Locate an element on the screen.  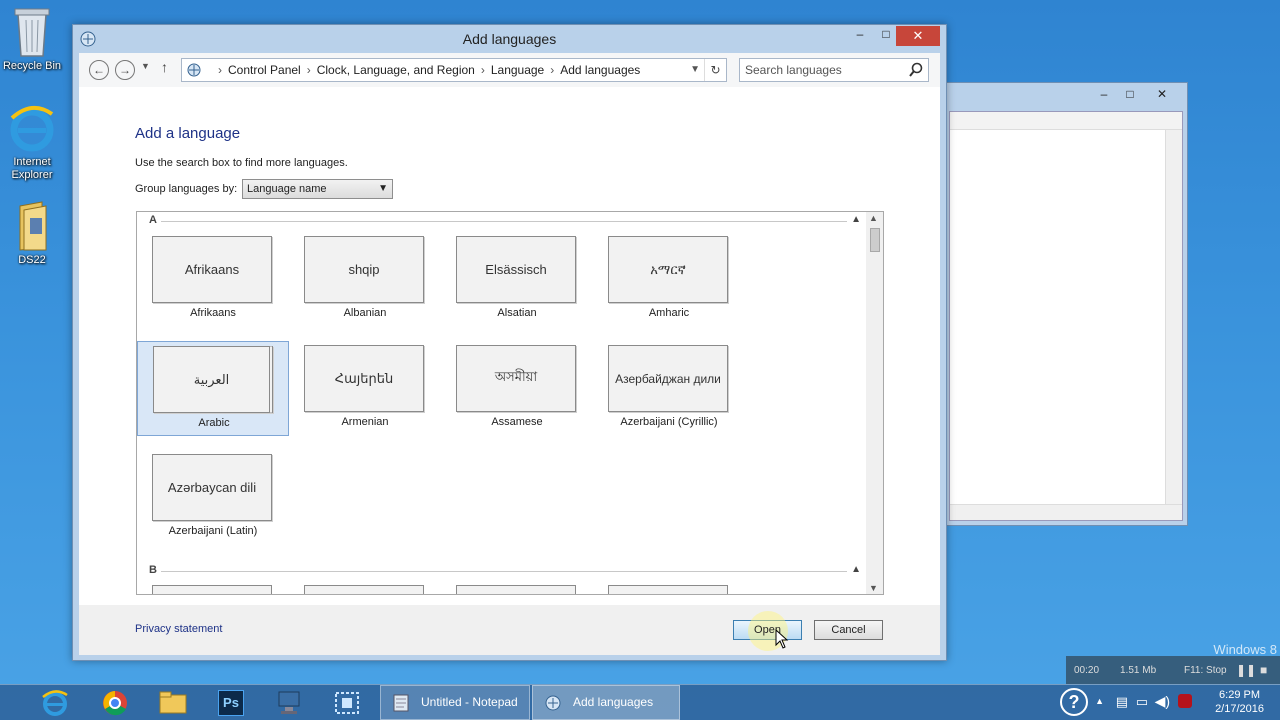
recorder-stop-hint: F11: Stop is located at coordinates (1205, 670).